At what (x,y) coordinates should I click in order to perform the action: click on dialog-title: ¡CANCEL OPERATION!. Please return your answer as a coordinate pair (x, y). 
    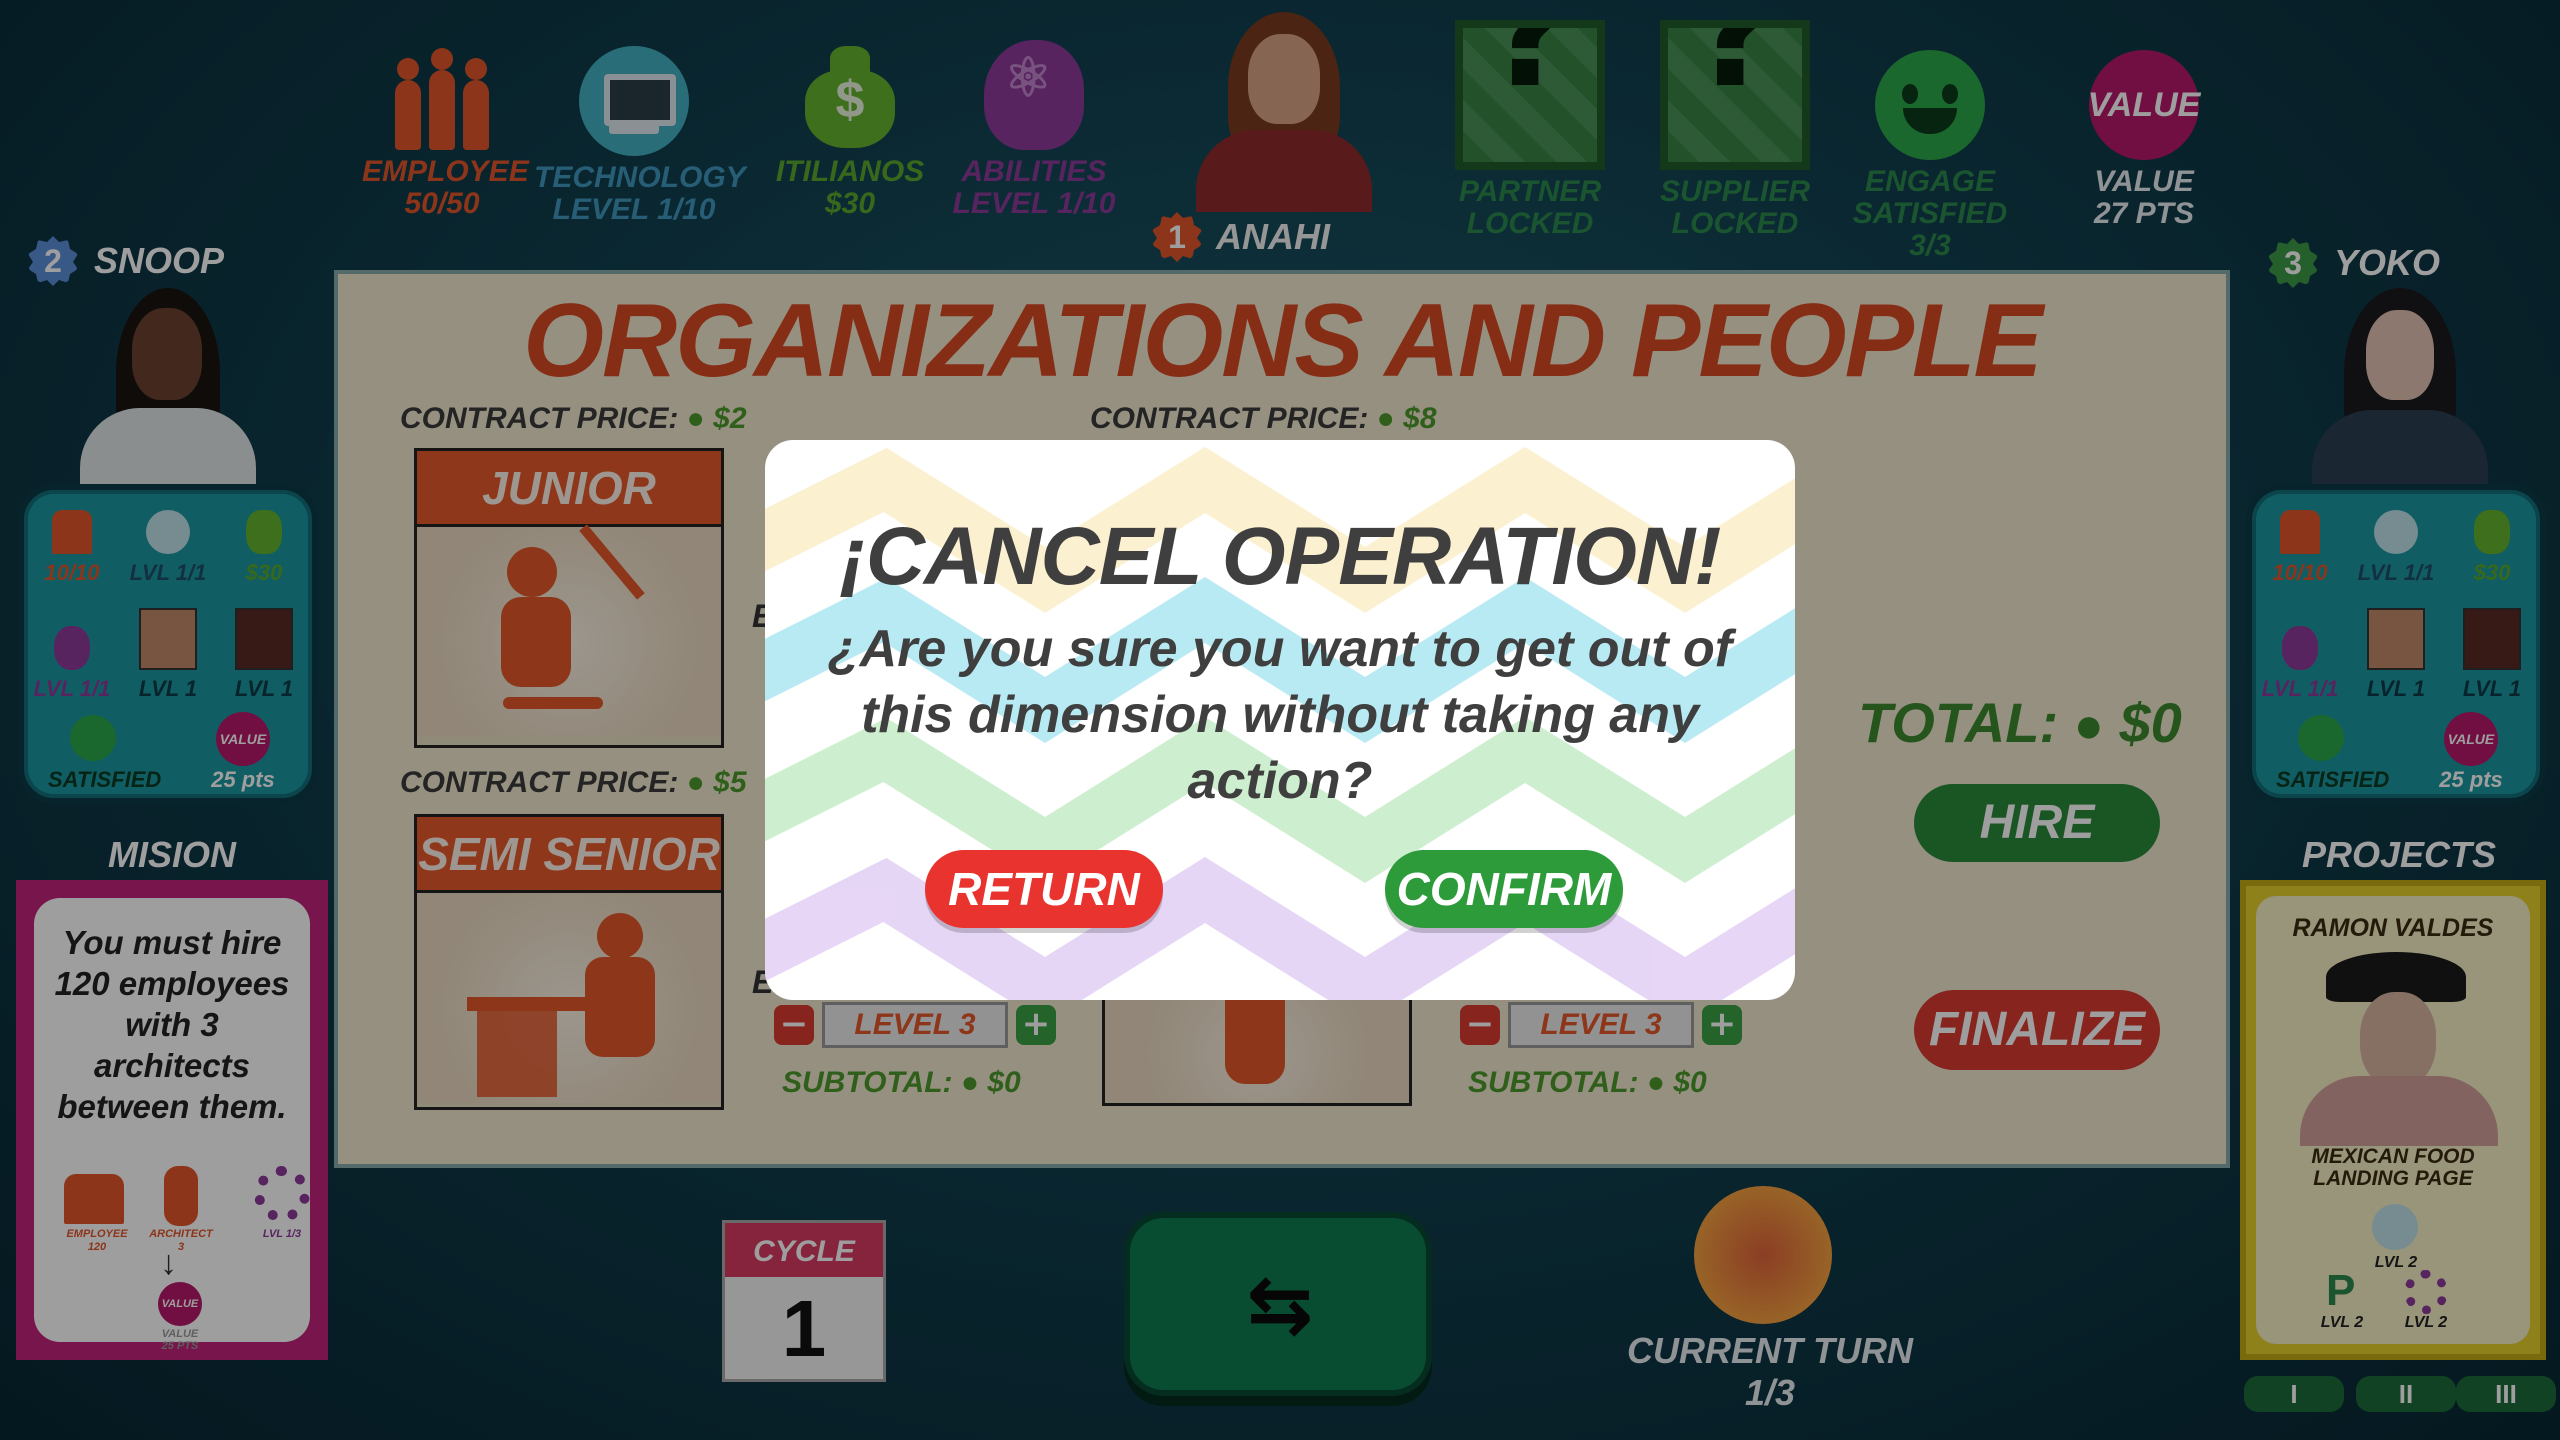
    Looking at the image, I should click on (1280, 556).